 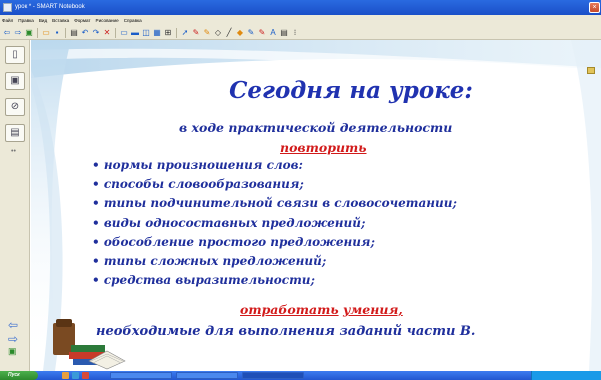 What do you see at coordinates (82, 20) in the screenshot?
I see `menu-format: Формат` at bounding box center [82, 20].